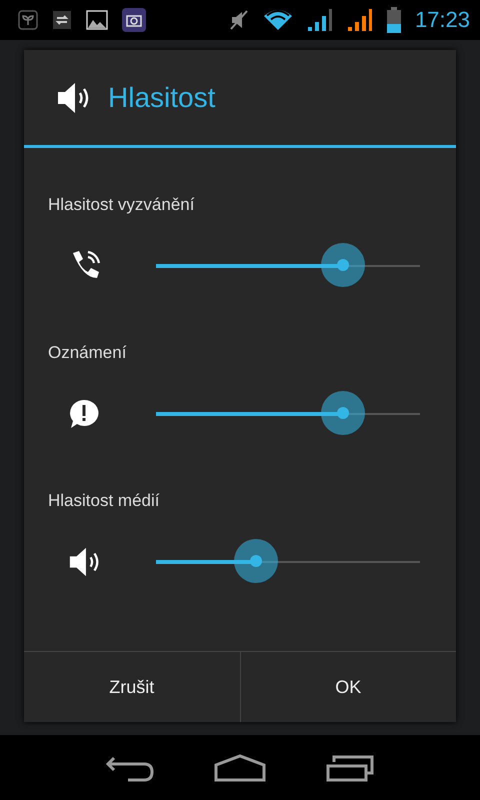 The width and height of the screenshot is (480, 800). I want to click on leaf-icon, so click(28, 20).